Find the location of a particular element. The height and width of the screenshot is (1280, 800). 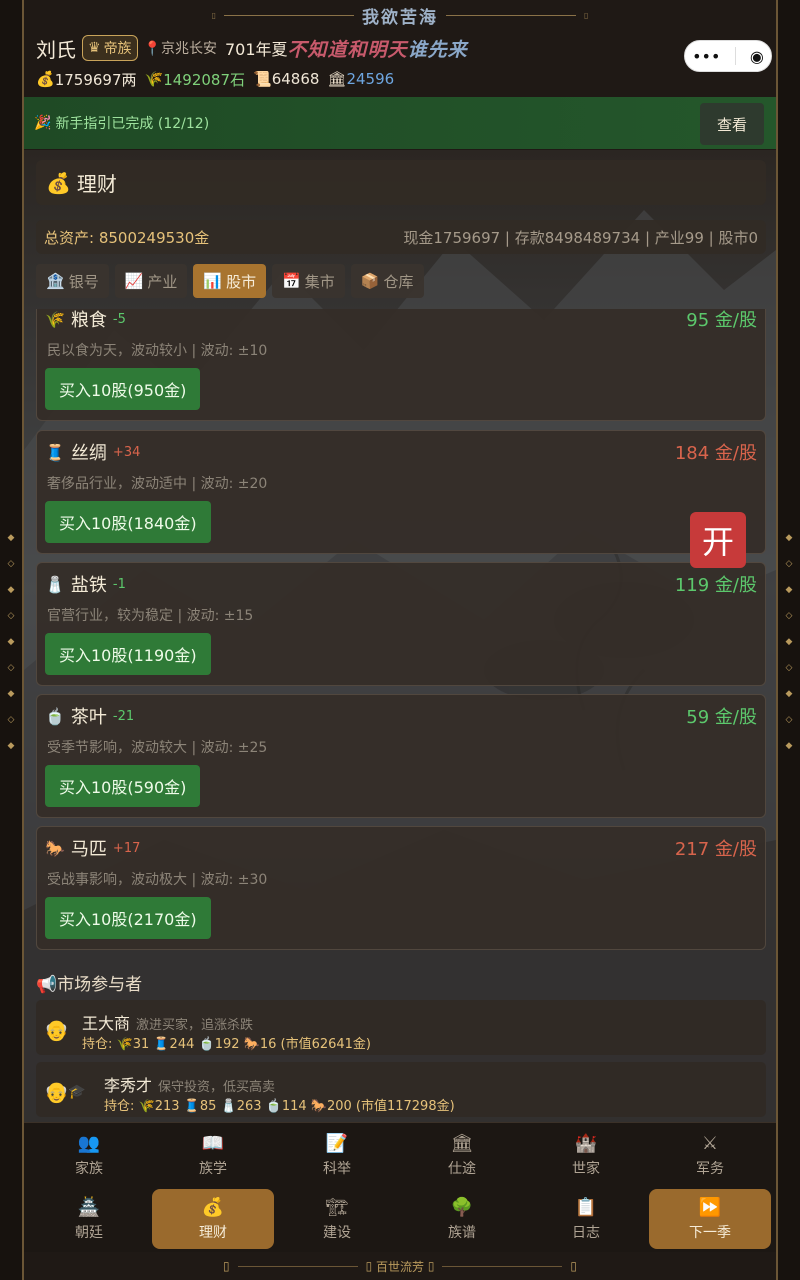

stock-header: 🌾 粮食 -5 is located at coordinates (85, 320).